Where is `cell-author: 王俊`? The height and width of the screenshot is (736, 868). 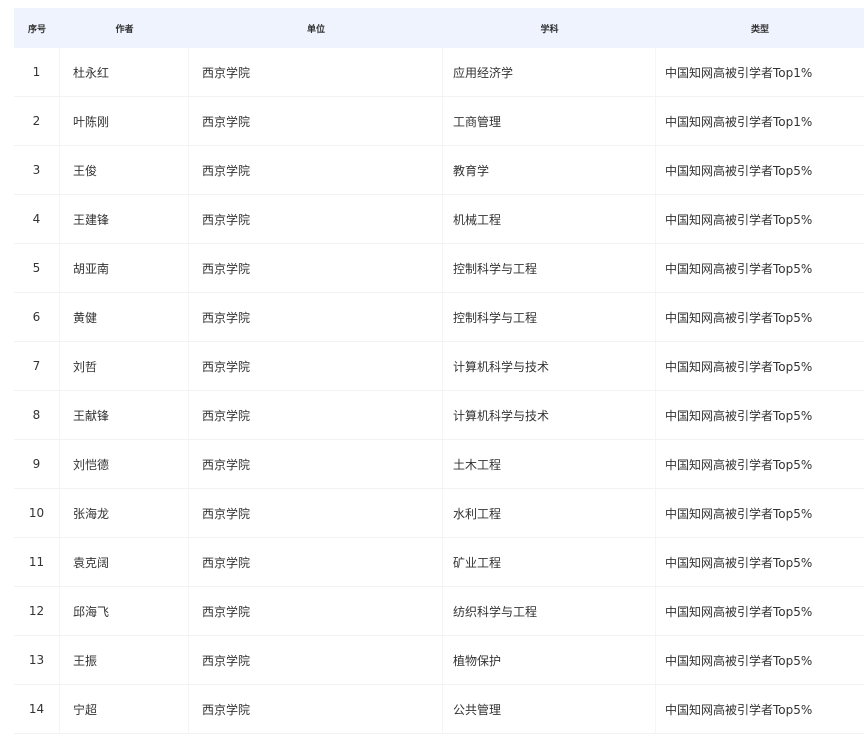 cell-author: 王俊 is located at coordinates (124, 170).